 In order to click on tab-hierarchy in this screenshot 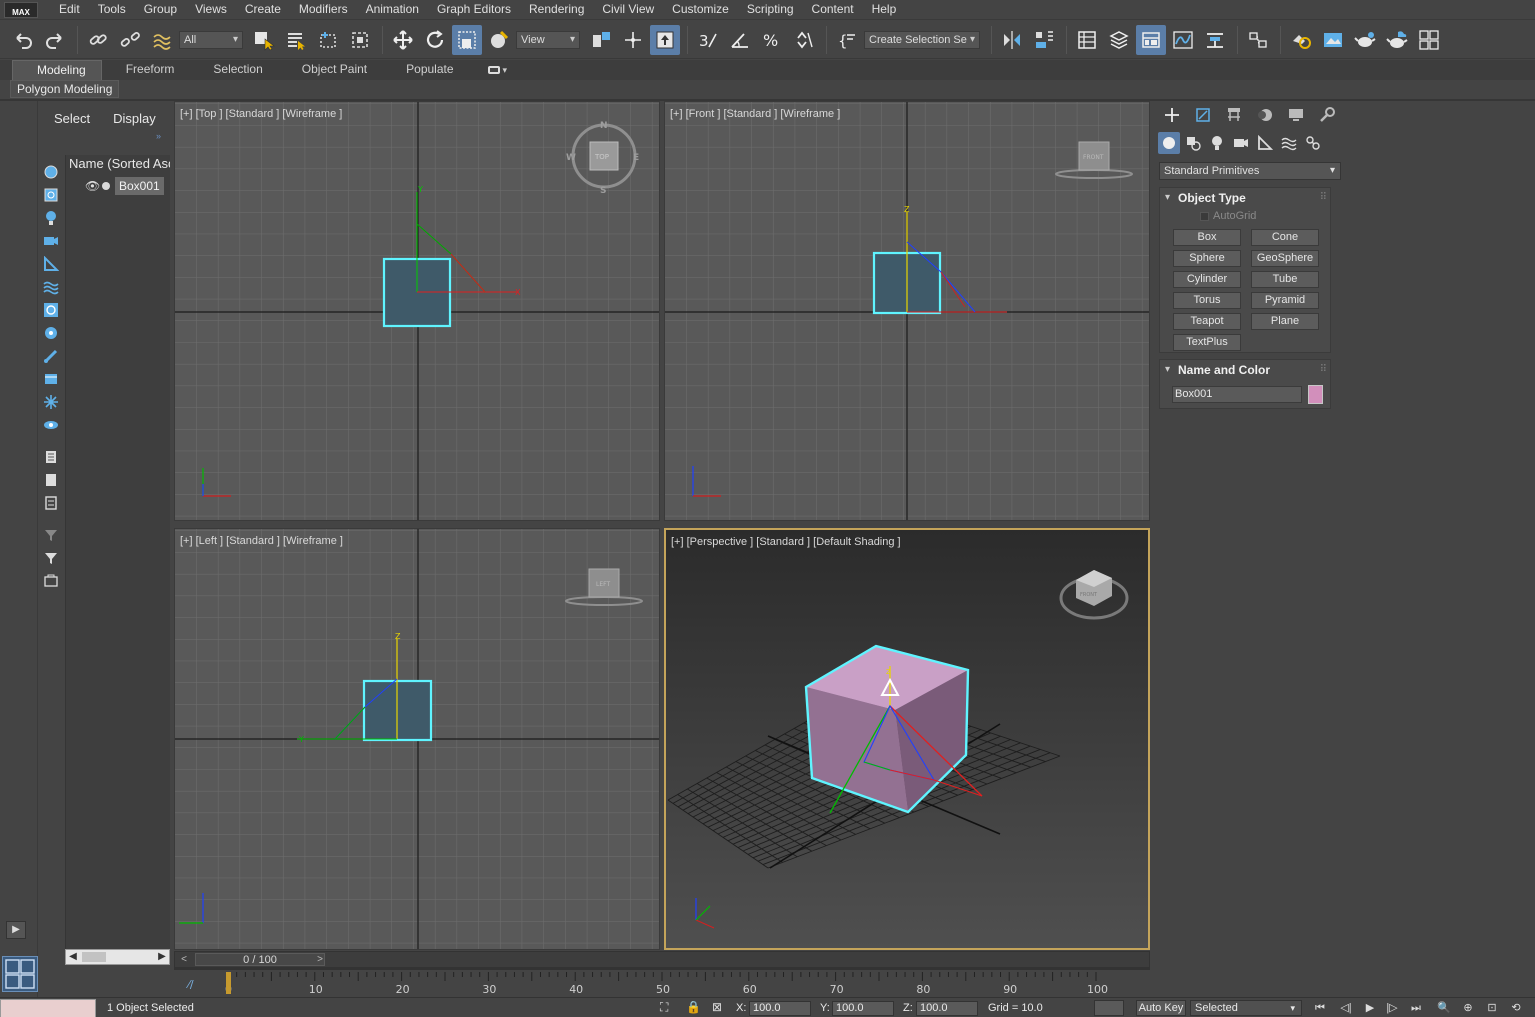, I will do `click(1233, 115)`.